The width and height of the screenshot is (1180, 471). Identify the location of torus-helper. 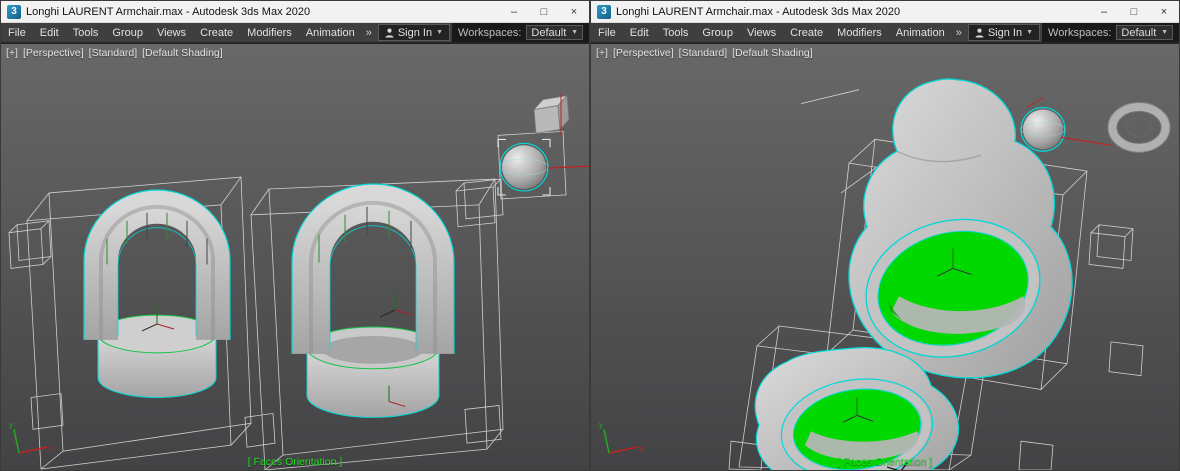
(1139, 127).